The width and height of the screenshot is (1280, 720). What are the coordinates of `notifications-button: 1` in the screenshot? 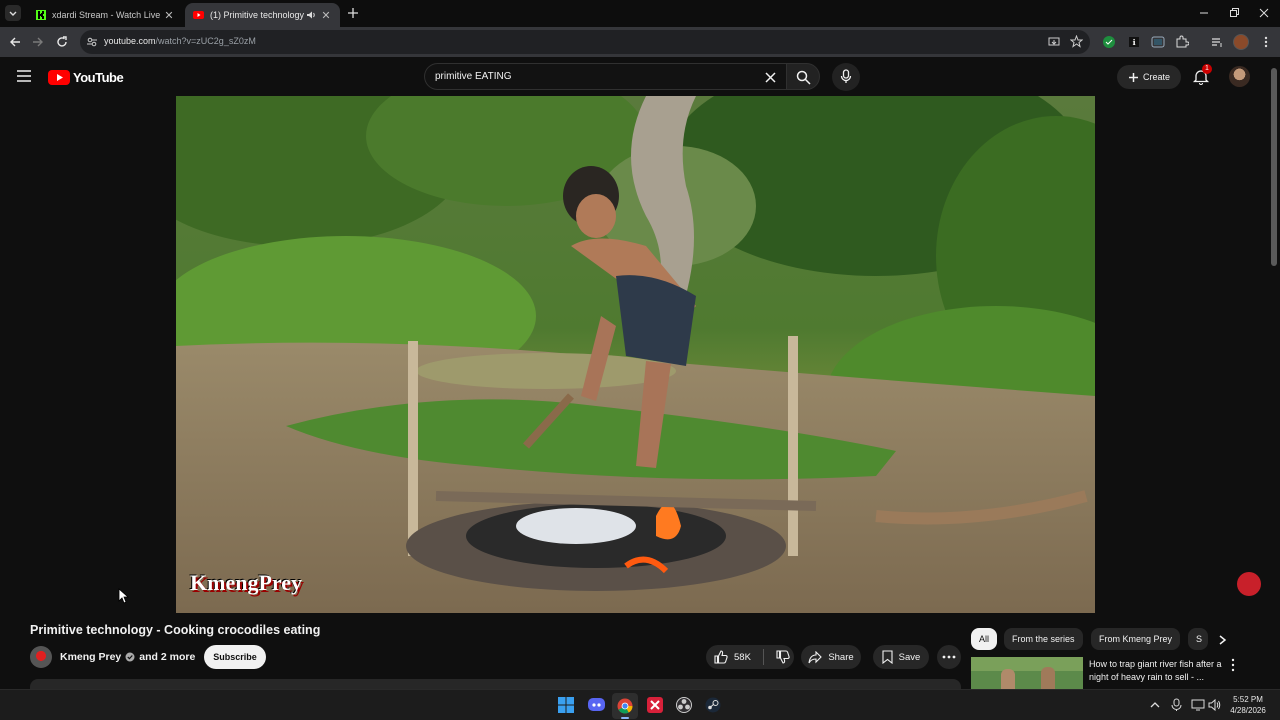 It's located at (1202, 75).